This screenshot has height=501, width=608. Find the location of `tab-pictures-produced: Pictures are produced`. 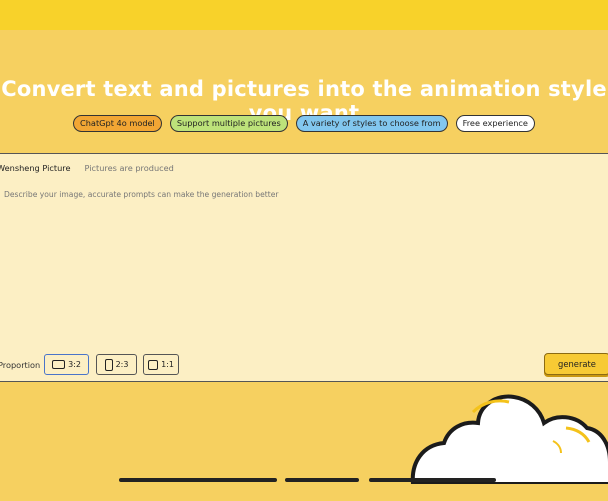

tab-pictures-produced: Pictures are produced is located at coordinates (128, 168).